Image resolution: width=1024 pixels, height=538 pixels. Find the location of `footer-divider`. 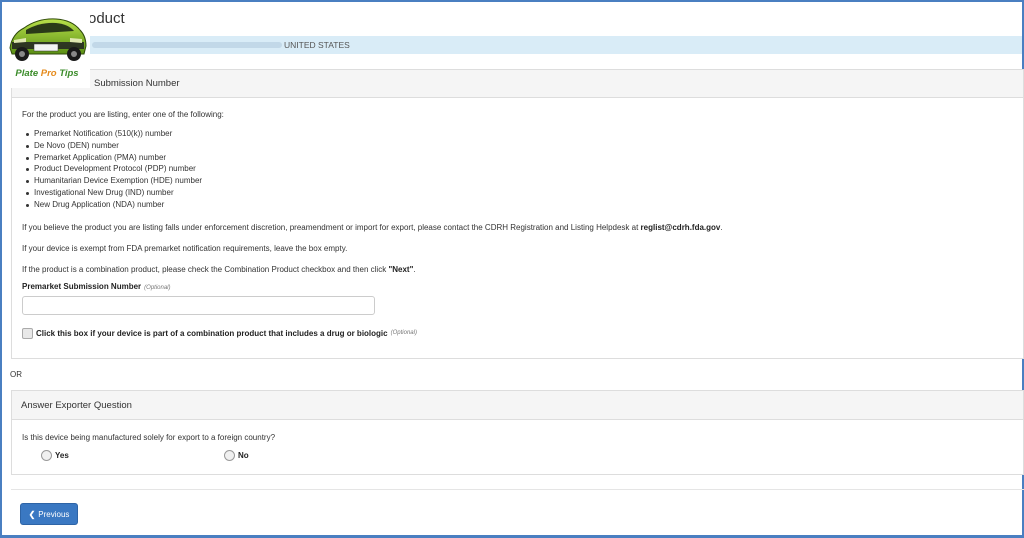

footer-divider is located at coordinates (517, 489).